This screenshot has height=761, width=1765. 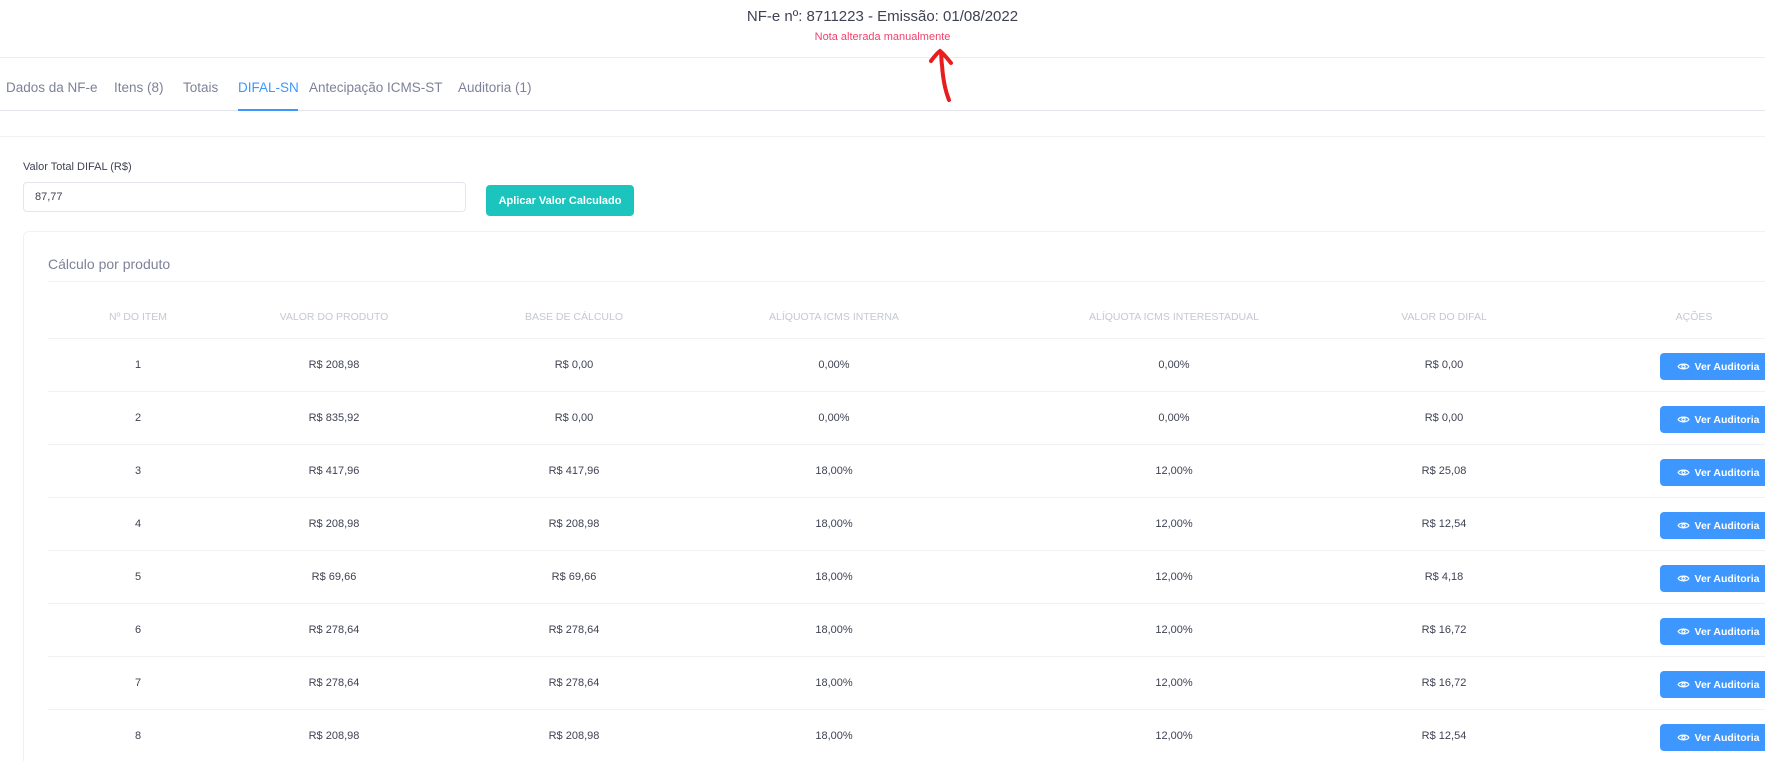 I want to click on cell-item-number: 4, so click(x=138, y=524).